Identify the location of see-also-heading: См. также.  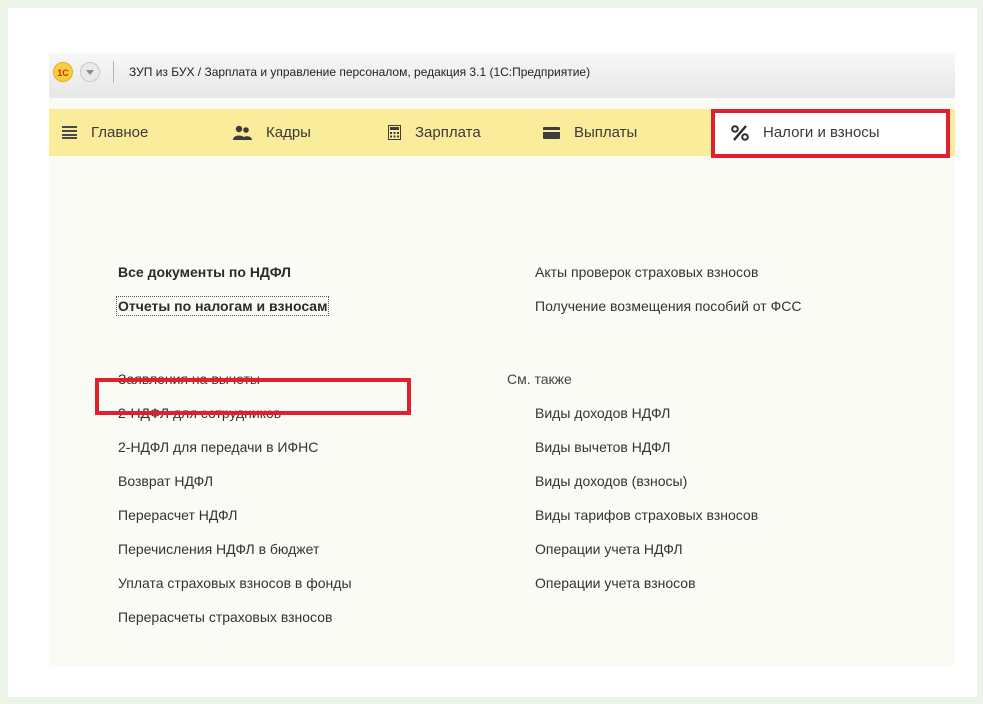
(539, 379).